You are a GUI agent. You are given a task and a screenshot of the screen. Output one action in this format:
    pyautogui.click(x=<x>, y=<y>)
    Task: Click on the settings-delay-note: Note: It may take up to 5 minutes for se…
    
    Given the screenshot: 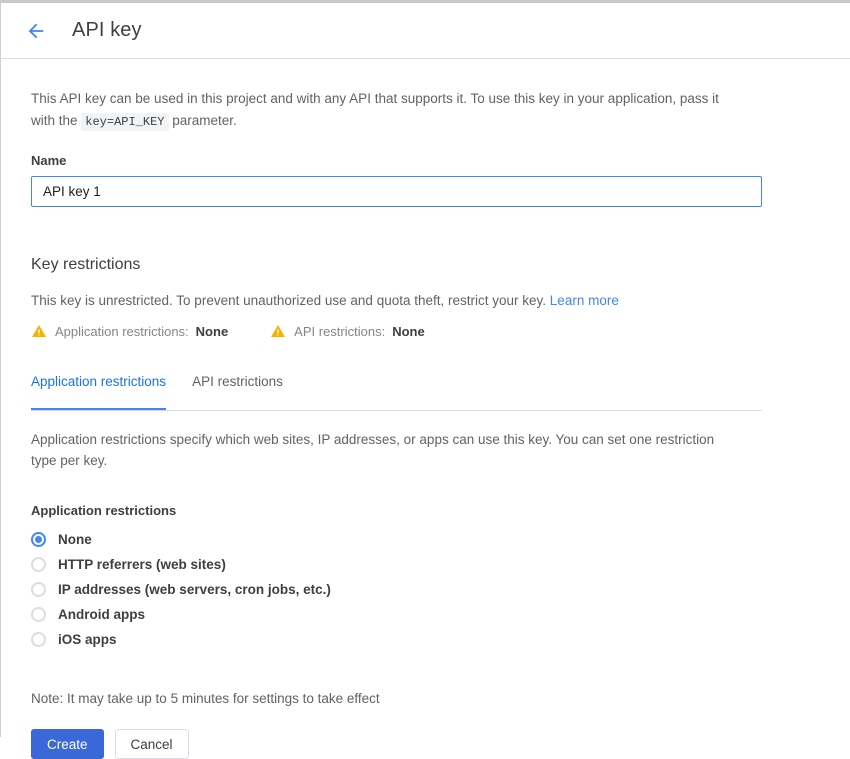 What is the action you would take?
    pyautogui.click(x=205, y=698)
    